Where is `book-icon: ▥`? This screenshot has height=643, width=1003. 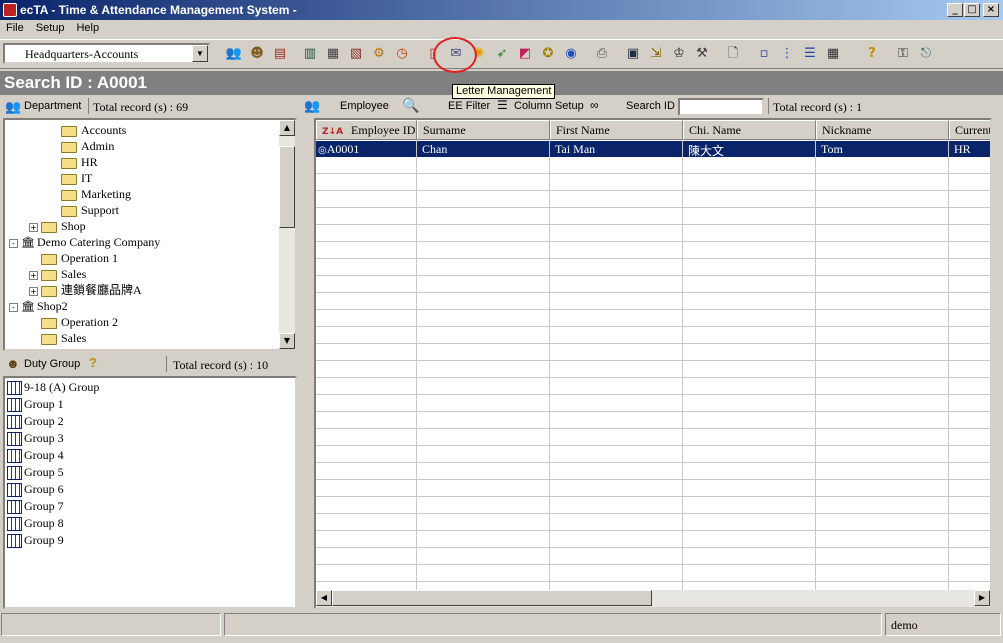
book-icon: ▥ is located at coordinates (310, 54).